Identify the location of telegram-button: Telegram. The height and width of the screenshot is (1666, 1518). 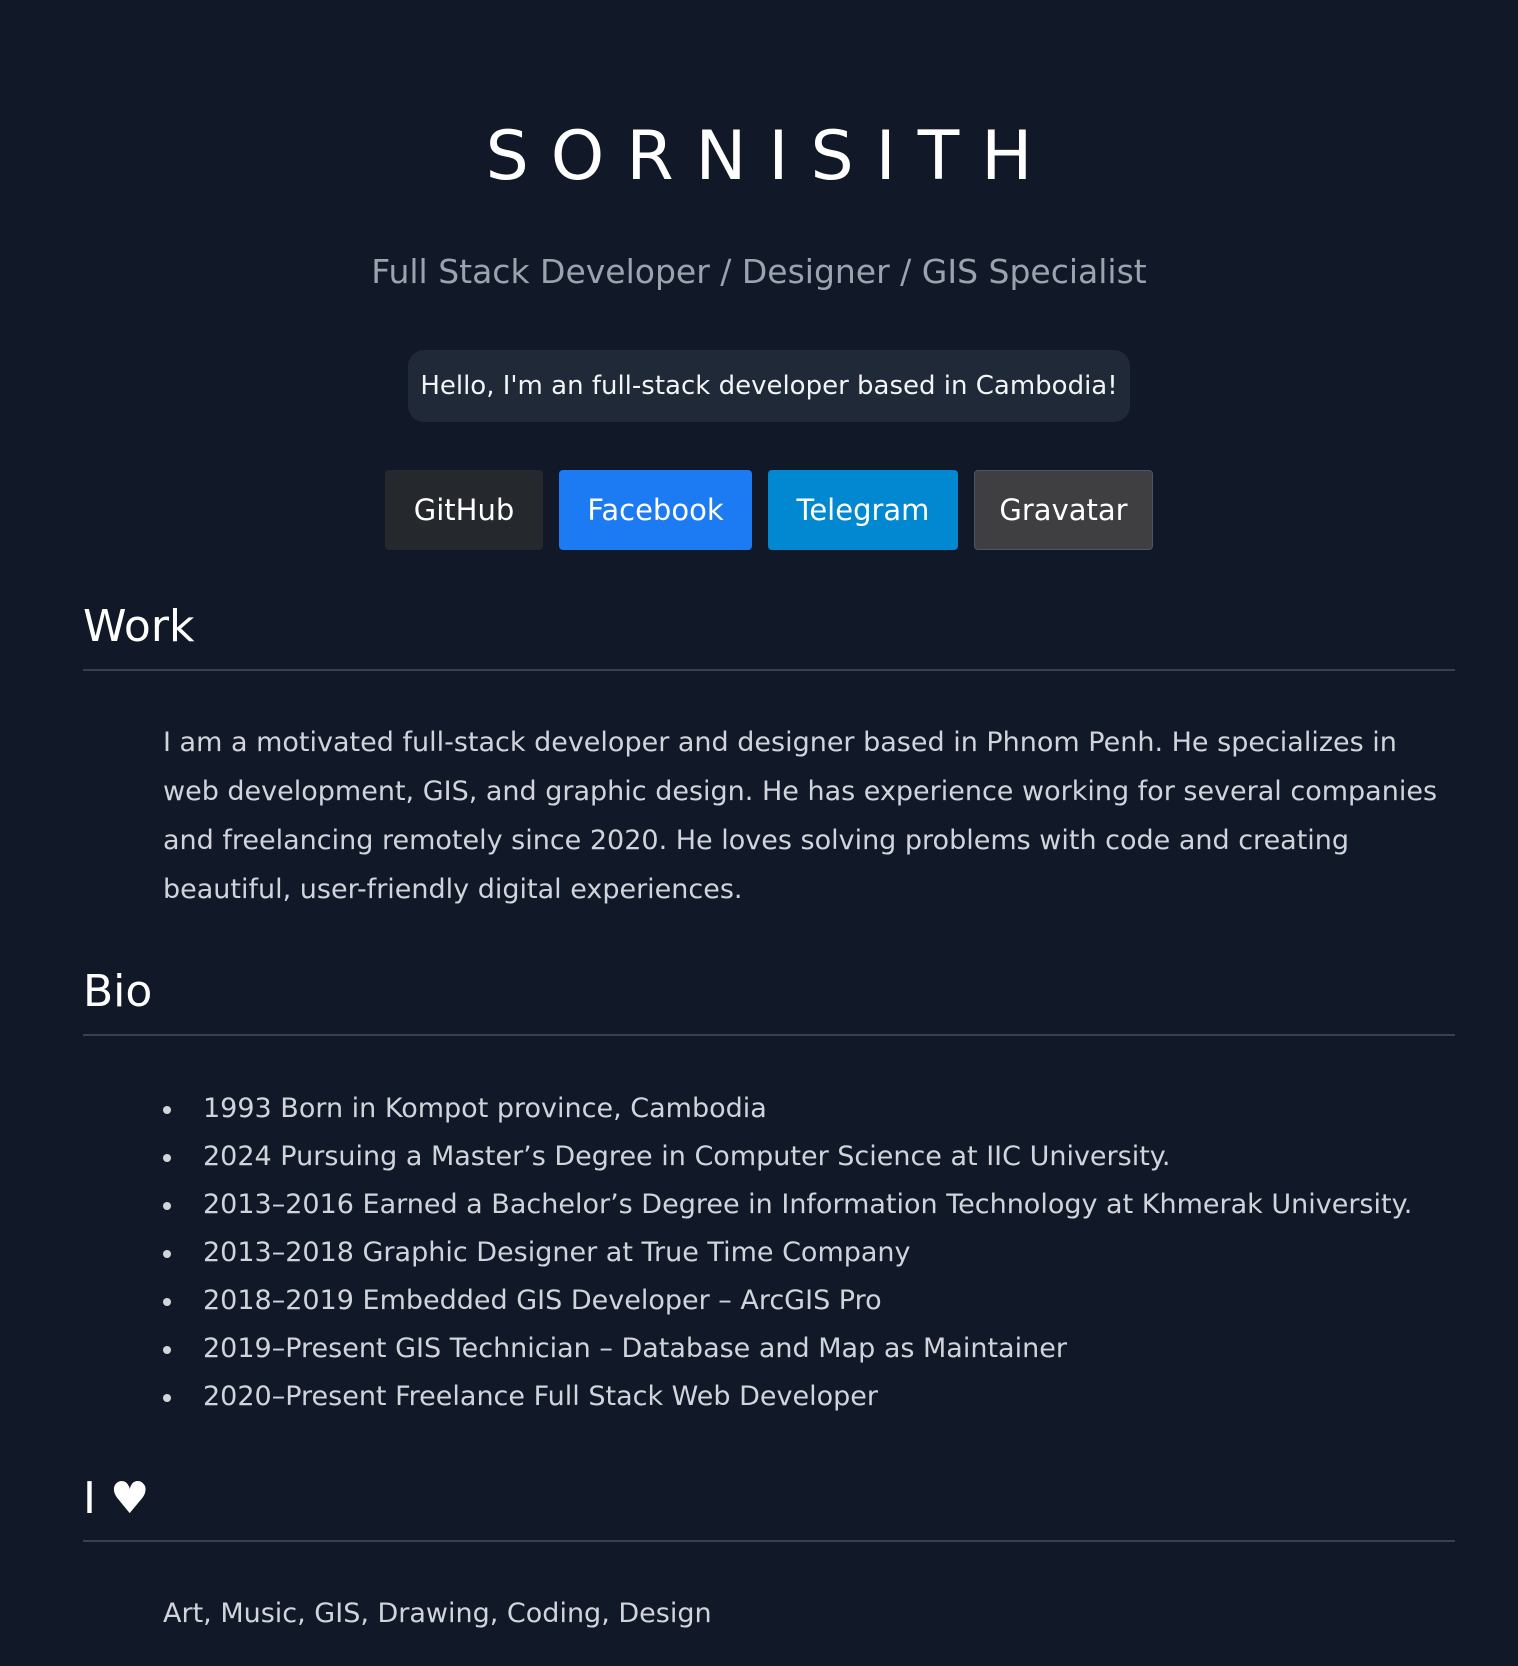
(863, 510).